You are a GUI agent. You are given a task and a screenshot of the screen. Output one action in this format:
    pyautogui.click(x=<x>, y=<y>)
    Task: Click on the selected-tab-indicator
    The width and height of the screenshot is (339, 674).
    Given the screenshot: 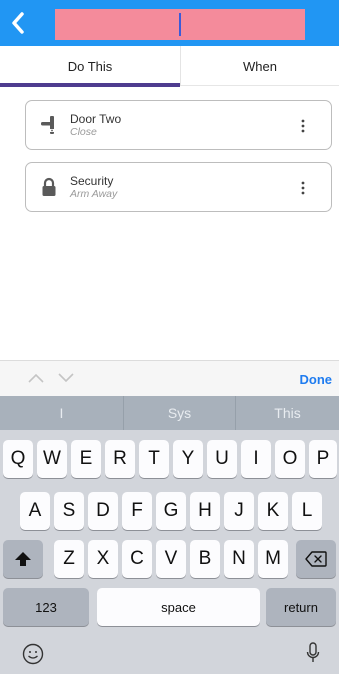 What is the action you would take?
    pyautogui.click(x=90, y=85)
    